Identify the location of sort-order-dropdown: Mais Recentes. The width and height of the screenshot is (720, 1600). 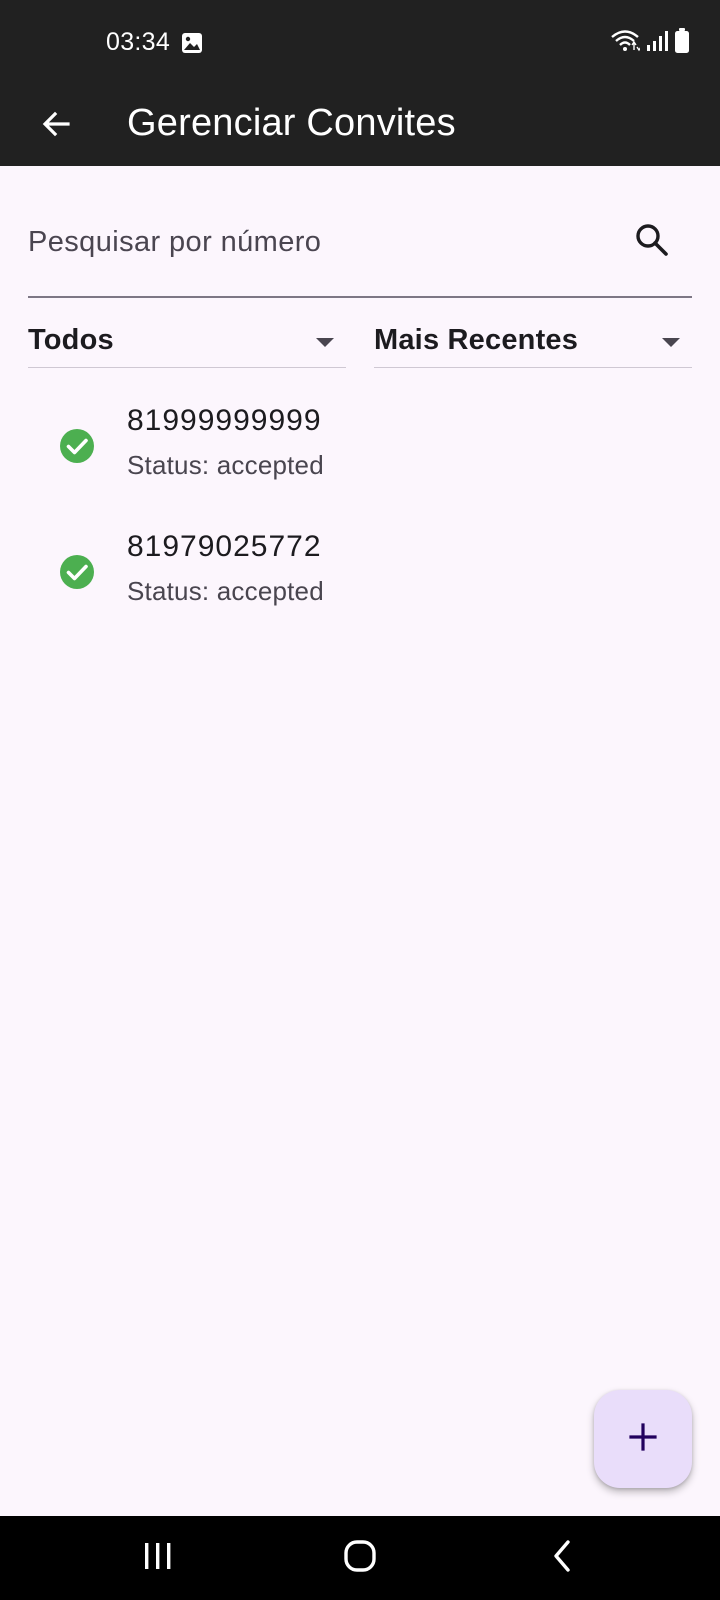
(533, 343).